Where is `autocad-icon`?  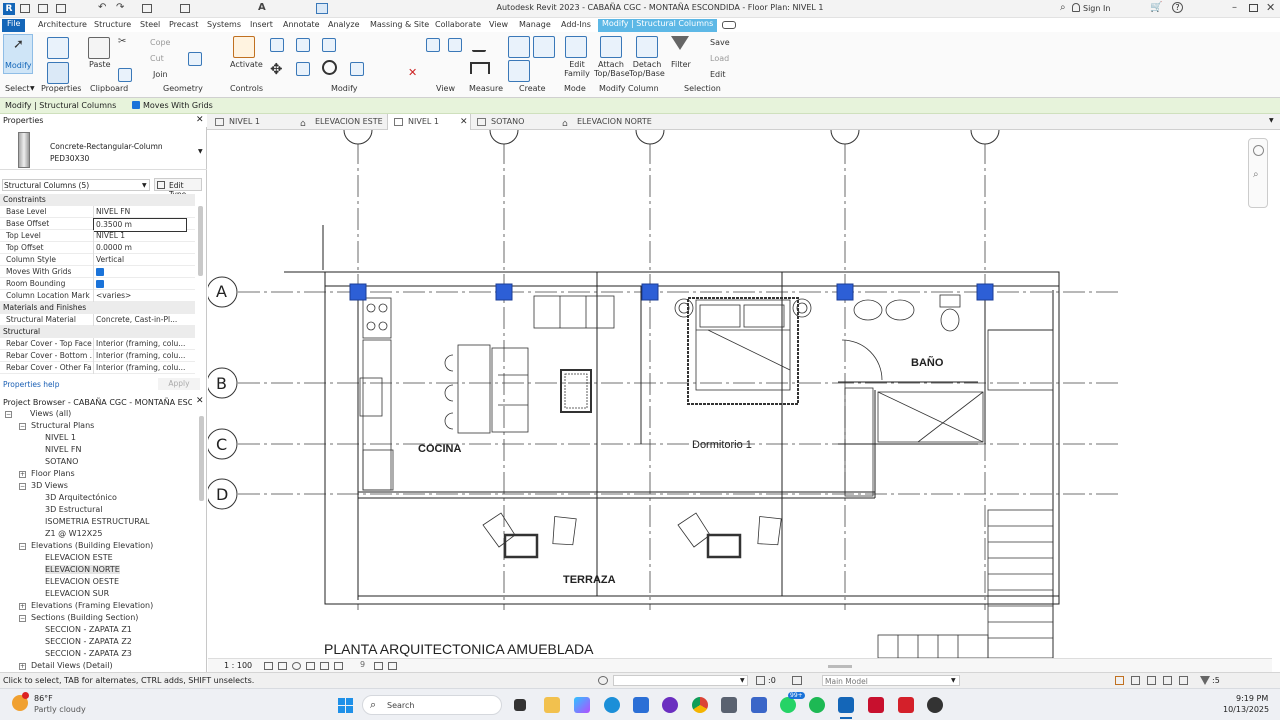
autocad-icon is located at coordinates (876, 705).